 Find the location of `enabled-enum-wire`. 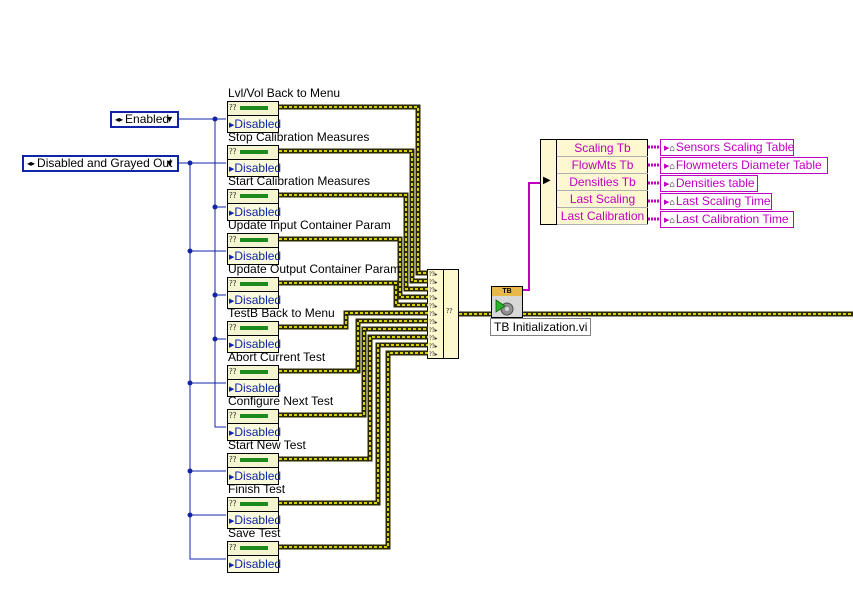

enabled-enum-wire is located at coordinates (202, 273).